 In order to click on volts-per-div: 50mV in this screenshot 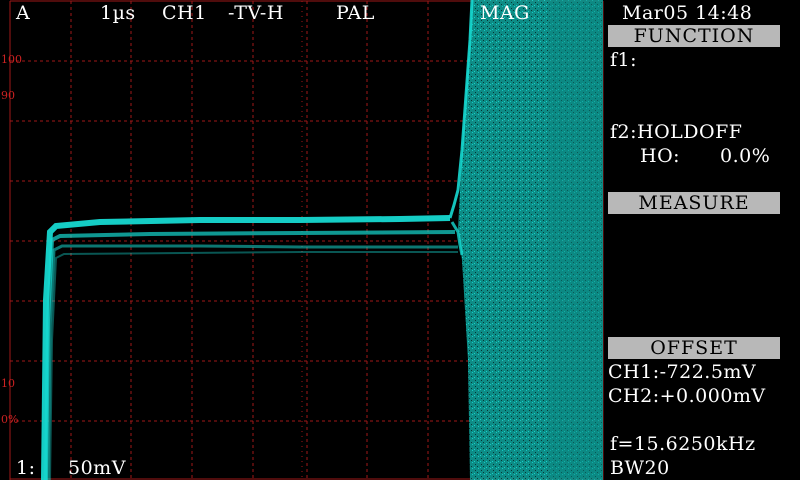, I will do `click(97, 468)`.